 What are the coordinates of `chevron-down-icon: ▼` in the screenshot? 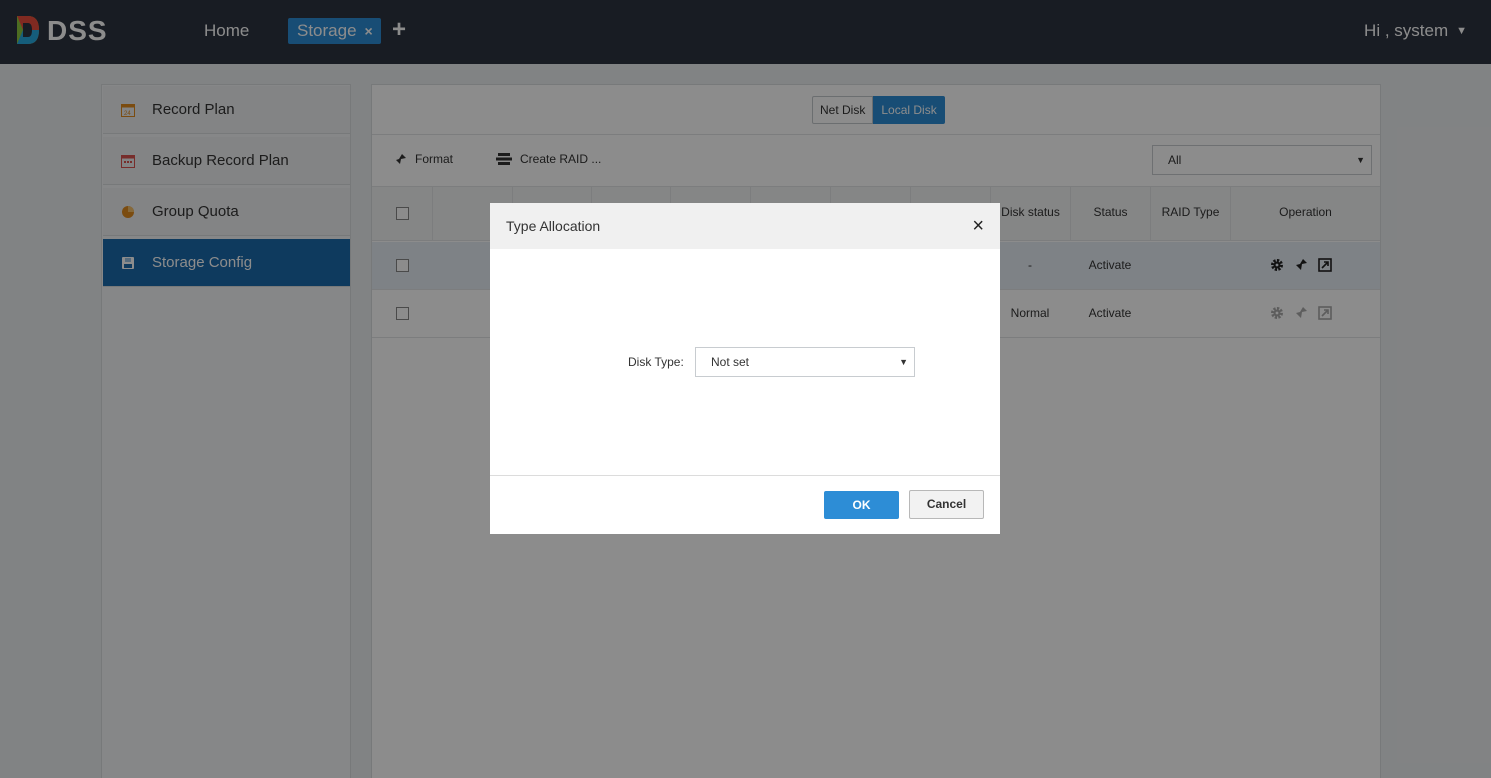 It's located at (903, 362).